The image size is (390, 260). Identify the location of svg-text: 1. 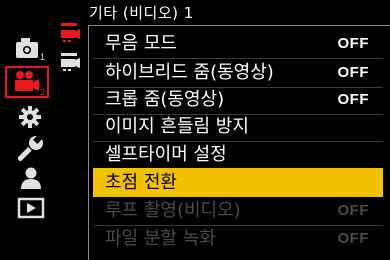
(42, 57).